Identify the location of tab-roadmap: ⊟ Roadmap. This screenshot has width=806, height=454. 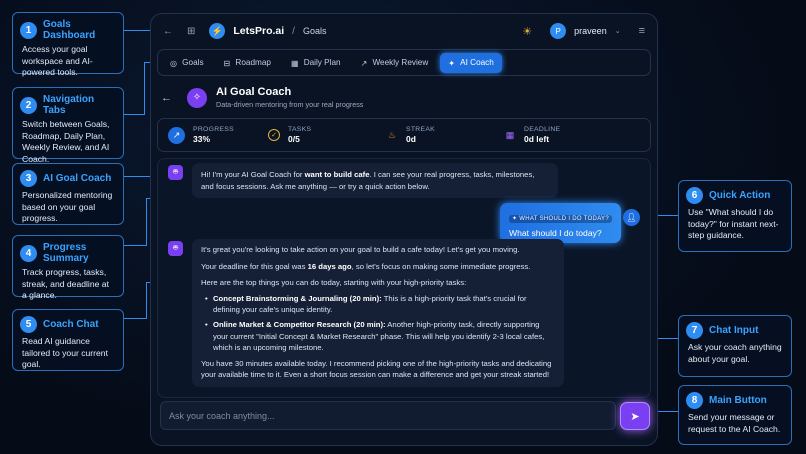
(247, 63).